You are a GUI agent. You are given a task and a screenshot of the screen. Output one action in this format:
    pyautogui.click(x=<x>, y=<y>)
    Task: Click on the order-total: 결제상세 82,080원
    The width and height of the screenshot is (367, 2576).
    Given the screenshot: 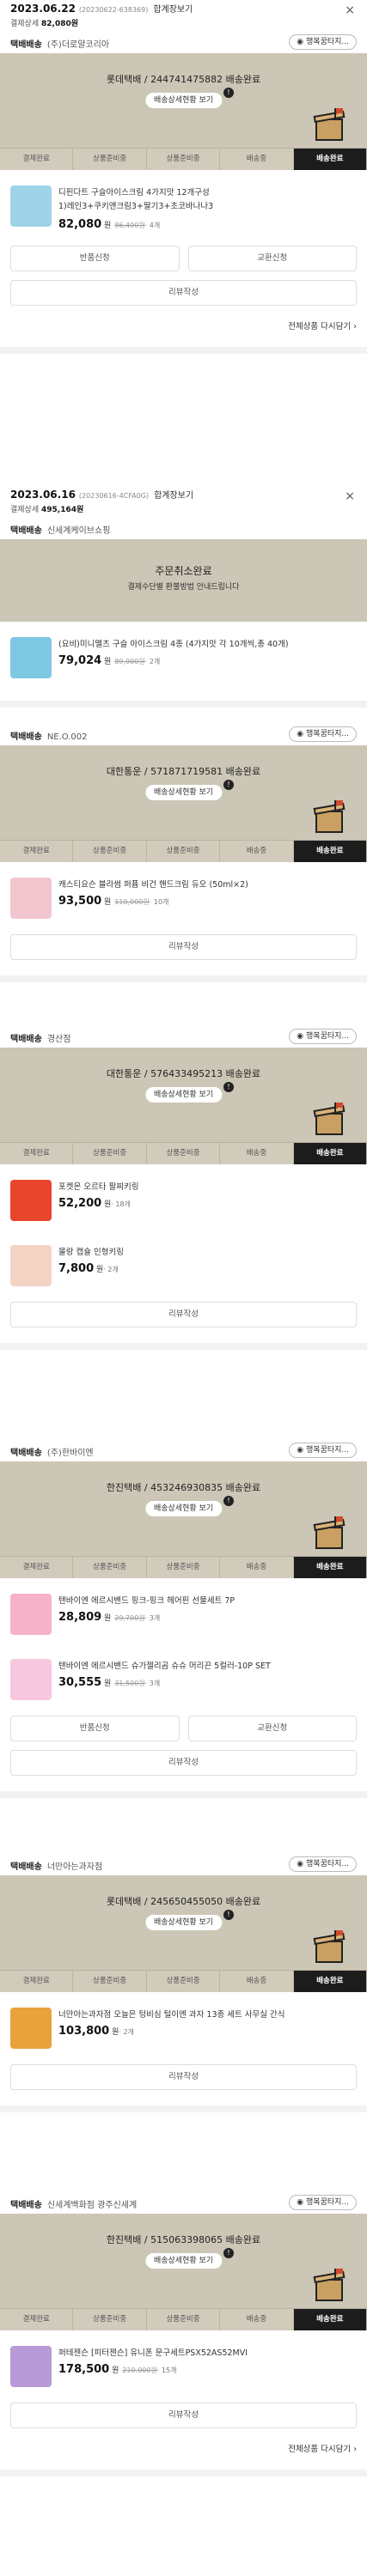 What is the action you would take?
    pyautogui.click(x=44, y=23)
    